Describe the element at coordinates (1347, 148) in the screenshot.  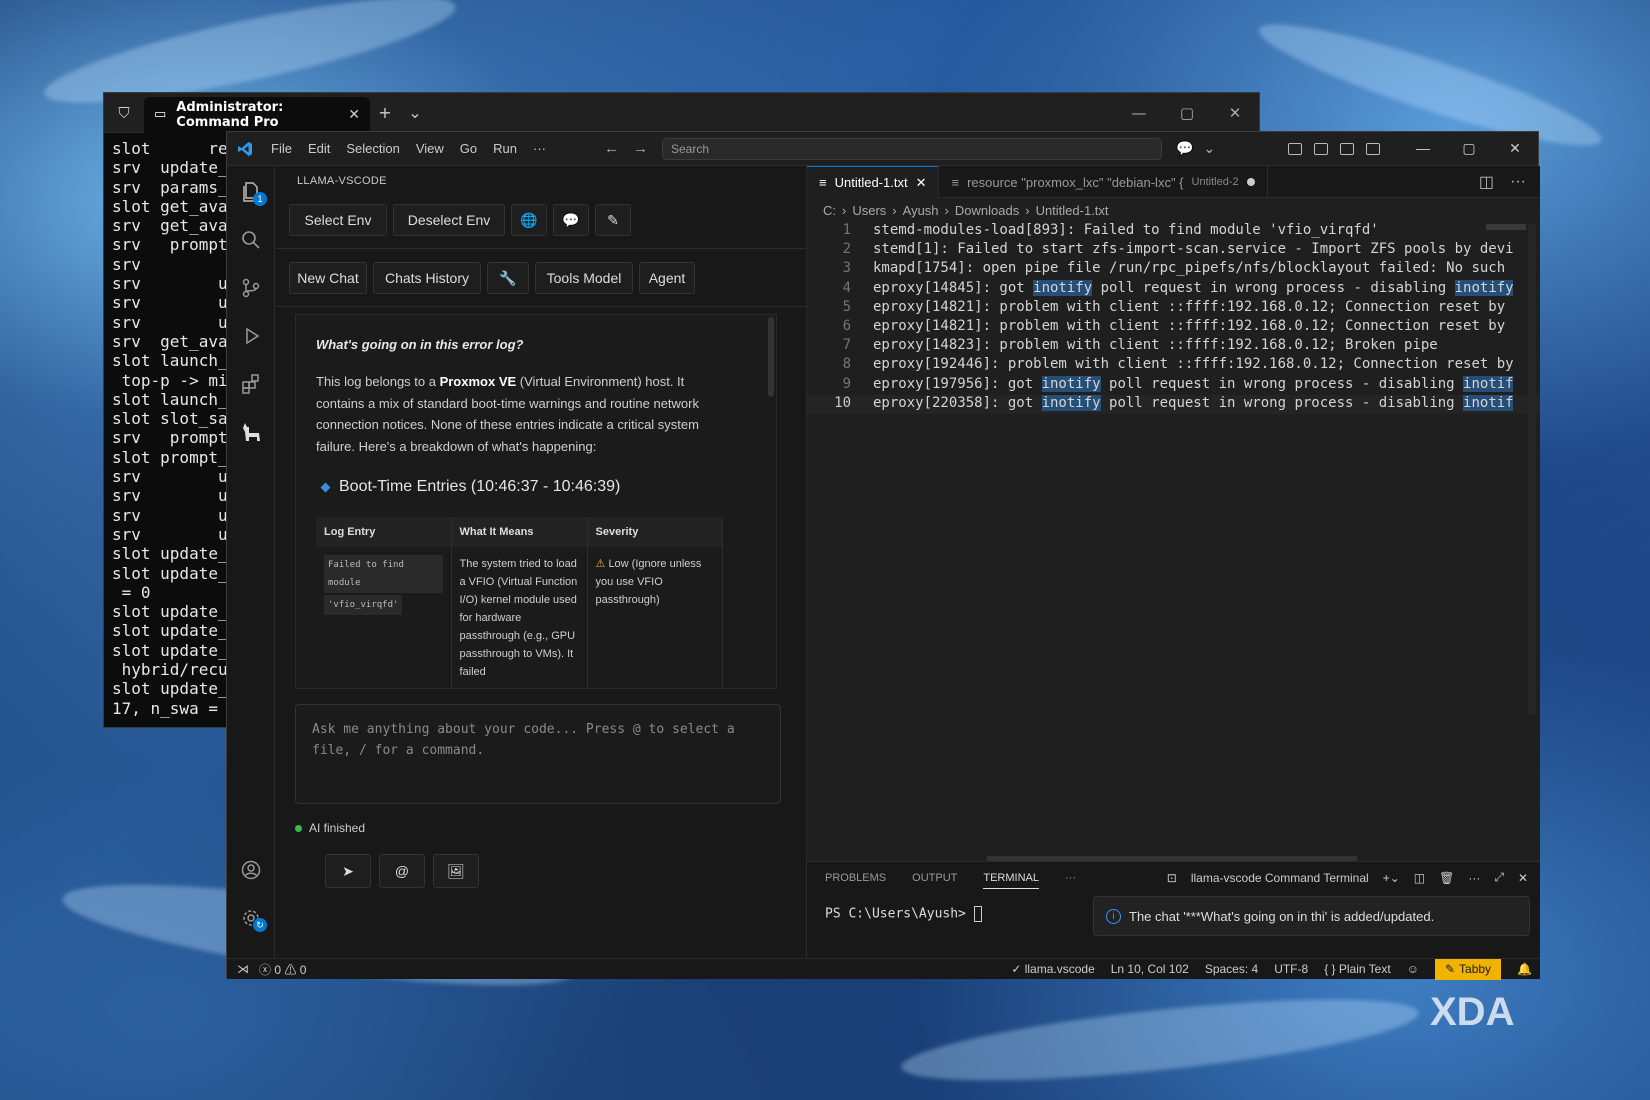
I see `toggle-panel-icon` at that location.